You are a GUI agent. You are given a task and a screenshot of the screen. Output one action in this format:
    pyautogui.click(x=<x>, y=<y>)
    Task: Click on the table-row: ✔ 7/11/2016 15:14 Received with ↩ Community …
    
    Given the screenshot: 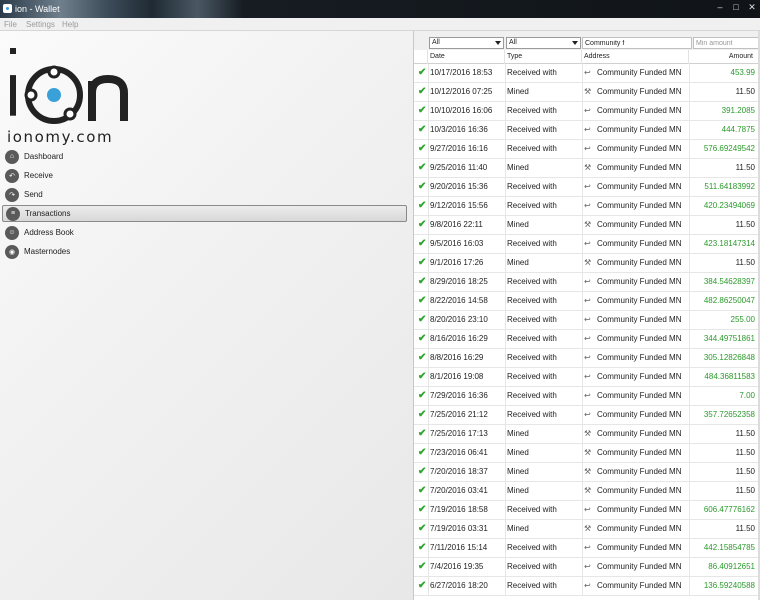 What is the action you would take?
    pyautogui.click(x=587, y=548)
    